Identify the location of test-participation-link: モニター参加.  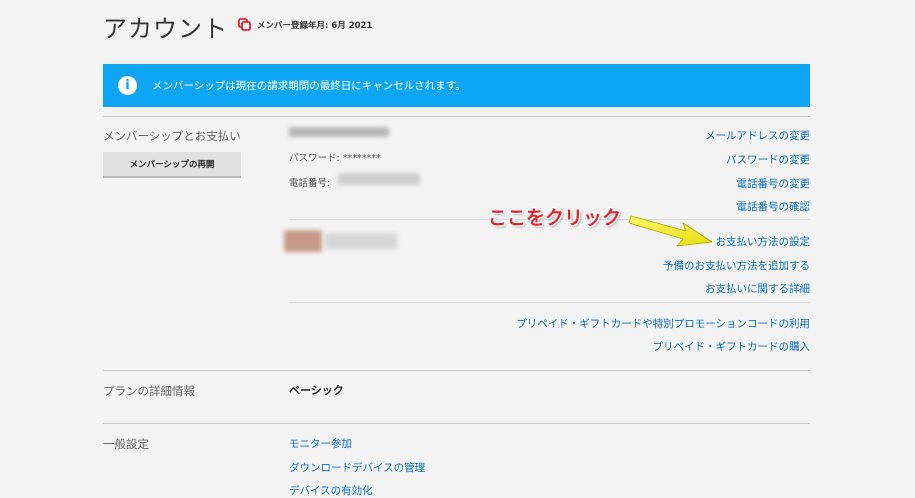
(320, 443).